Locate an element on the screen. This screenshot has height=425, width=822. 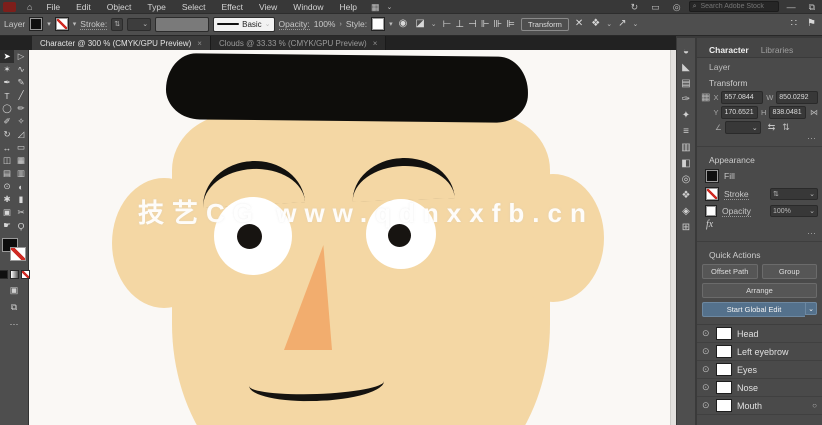
flip-horizontal-icon: ⇆ is located at coordinates (772, 127).